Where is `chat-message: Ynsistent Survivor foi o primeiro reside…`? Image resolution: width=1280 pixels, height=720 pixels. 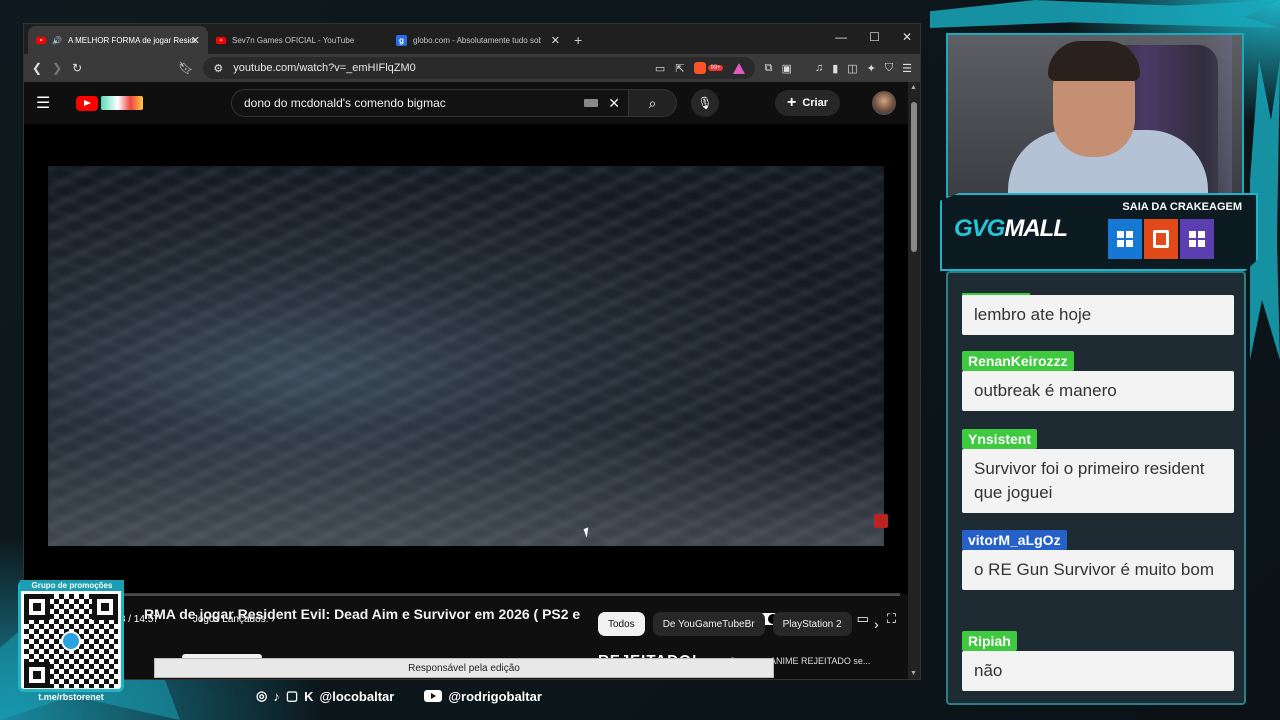 chat-message: Ynsistent Survivor foi o primeiro reside… is located at coordinates (1098, 471).